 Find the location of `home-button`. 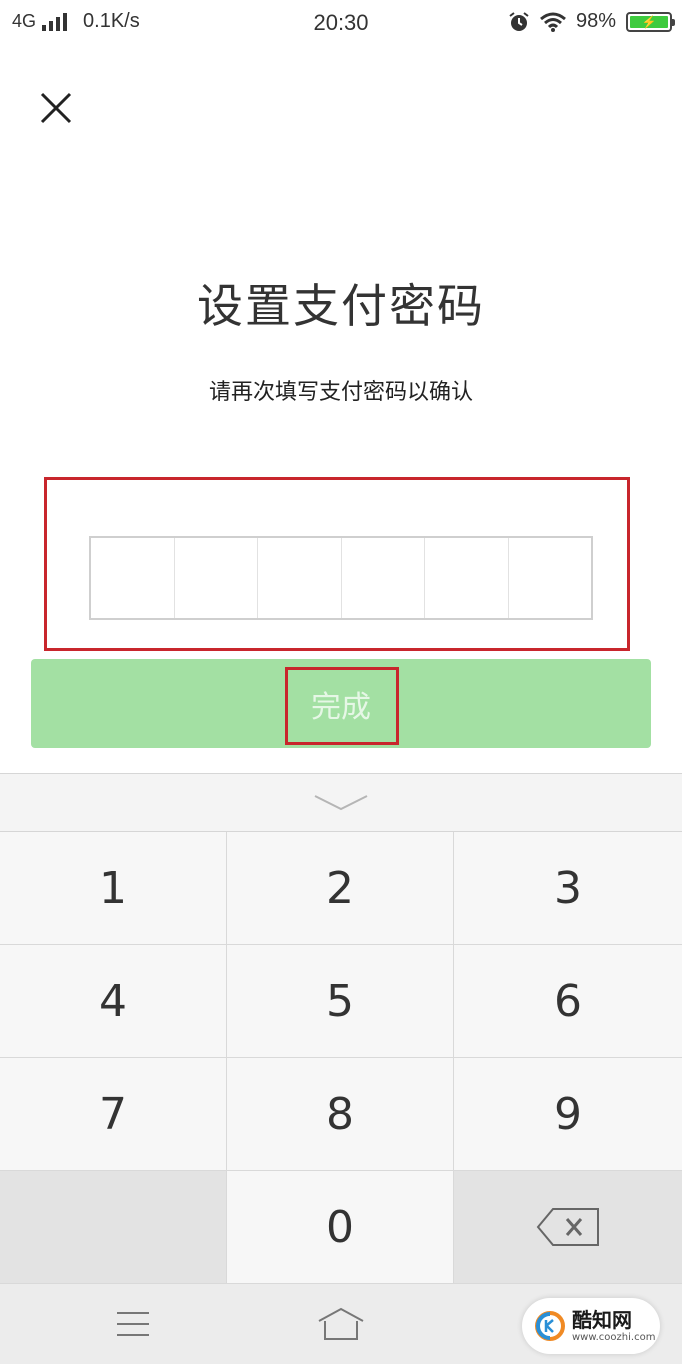

home-button is located at coordinates (341, 1324).